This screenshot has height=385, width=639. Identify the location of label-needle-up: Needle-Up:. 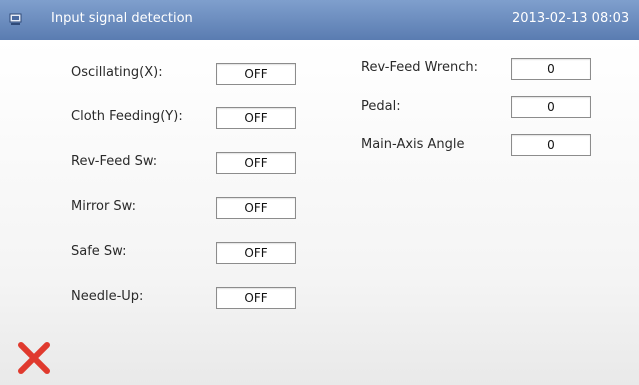
(107, 296).